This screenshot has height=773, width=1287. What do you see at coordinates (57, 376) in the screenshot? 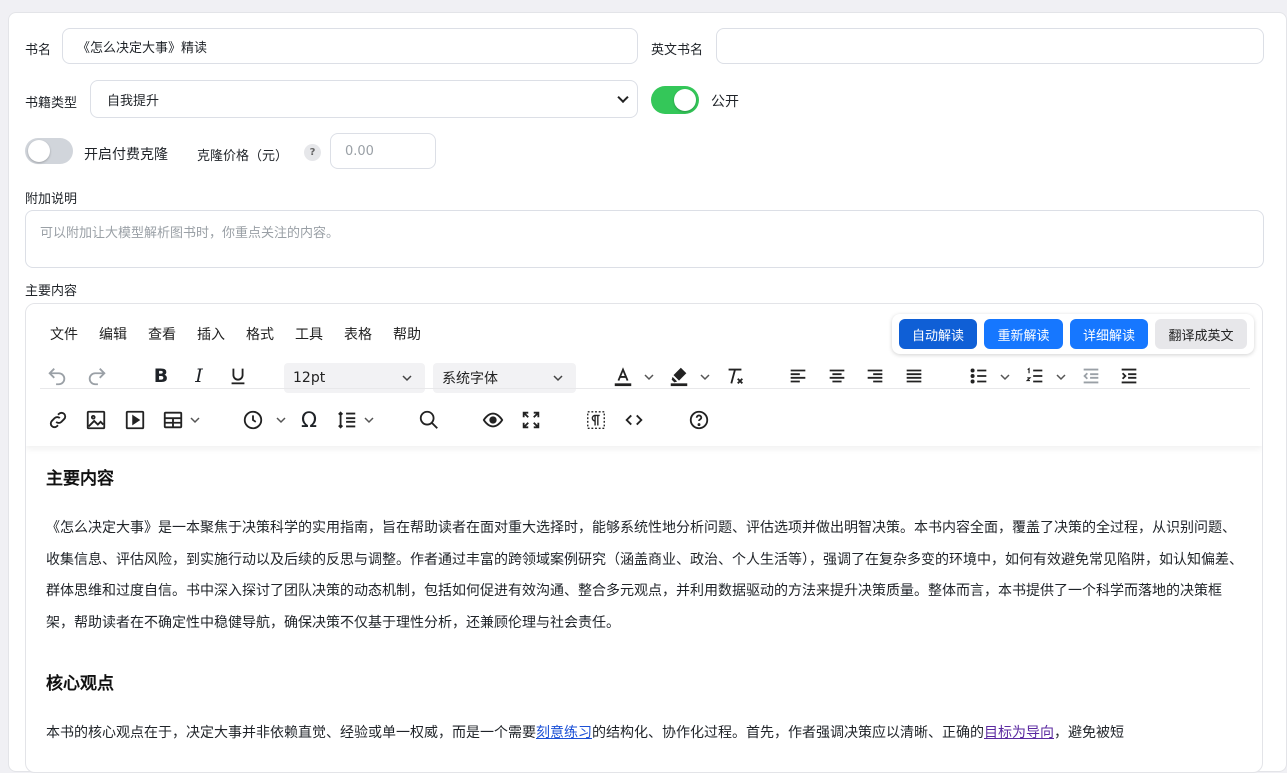
I see `undo-icon` at bounding box center [57, 376].